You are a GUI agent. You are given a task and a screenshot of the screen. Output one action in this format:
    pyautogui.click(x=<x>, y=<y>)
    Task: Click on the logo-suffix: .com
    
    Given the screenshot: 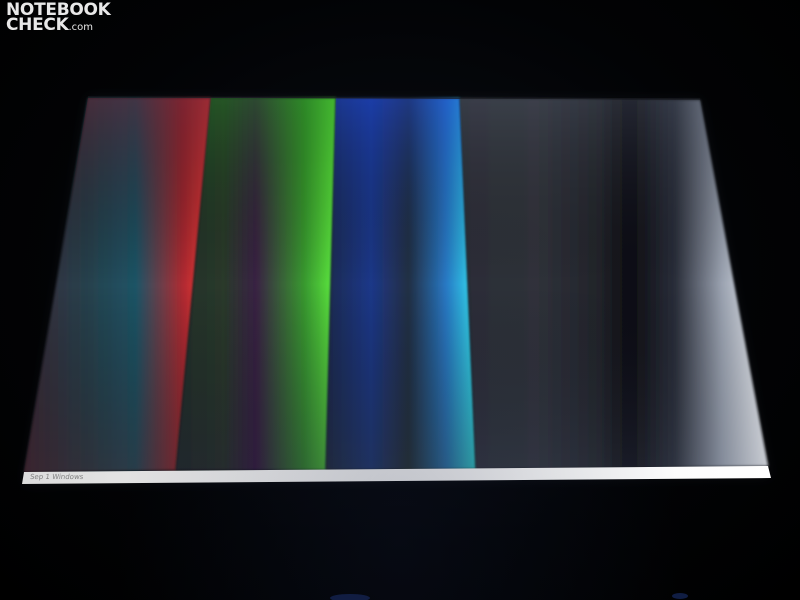 What is the action you would take?
    pyautogui.click(x=81, y=27)
    